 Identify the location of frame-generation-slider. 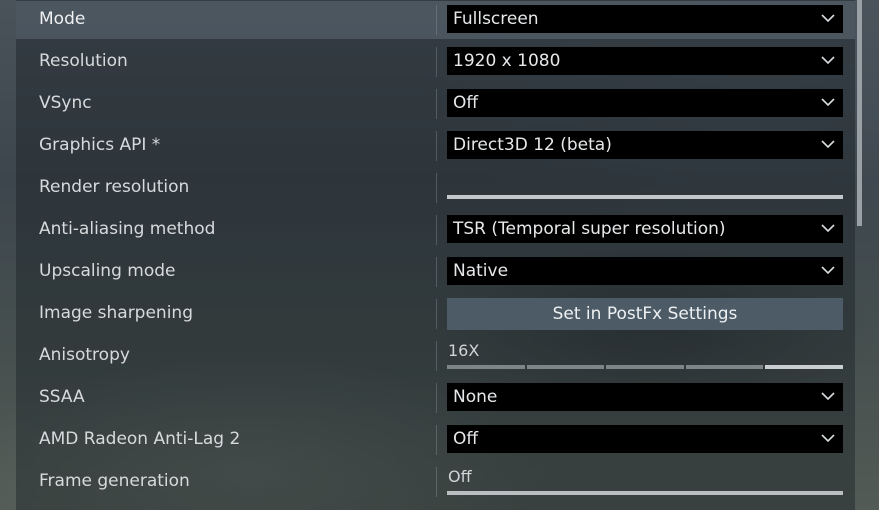
(645, 493).